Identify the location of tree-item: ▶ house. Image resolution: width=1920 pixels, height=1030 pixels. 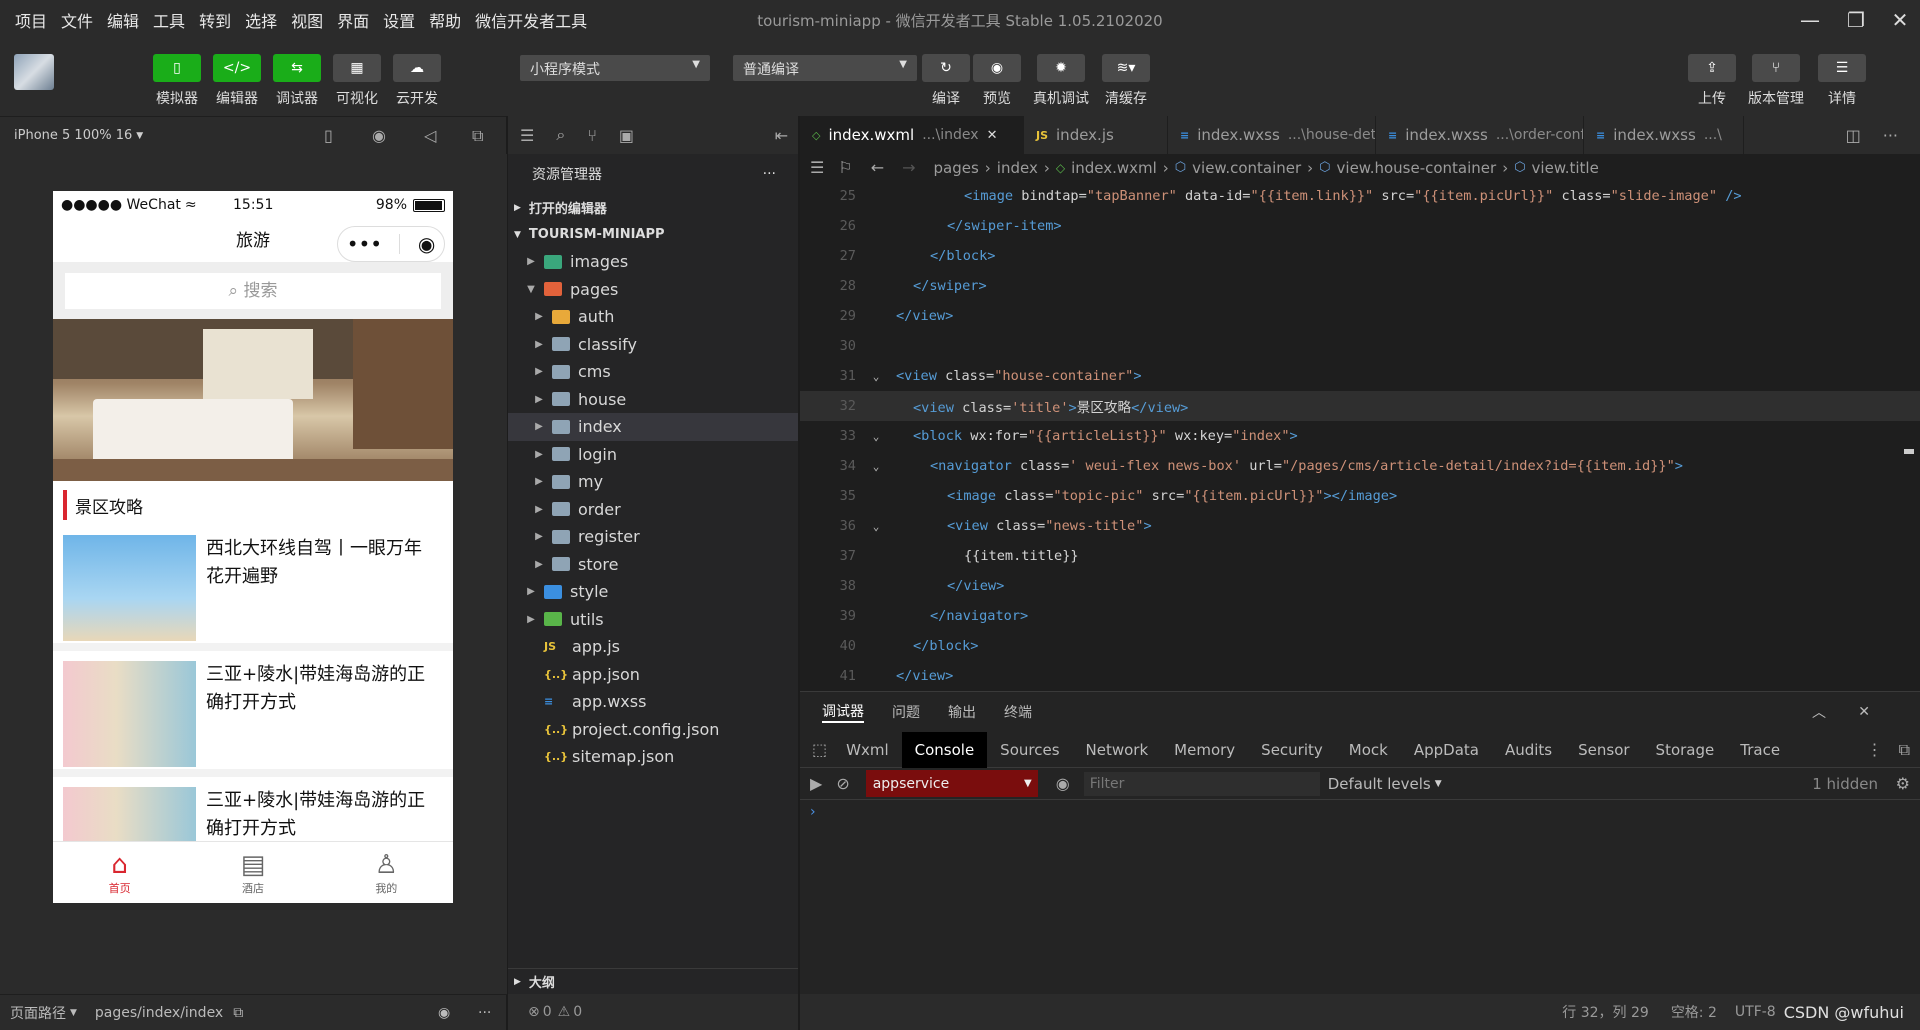
(653, 400).